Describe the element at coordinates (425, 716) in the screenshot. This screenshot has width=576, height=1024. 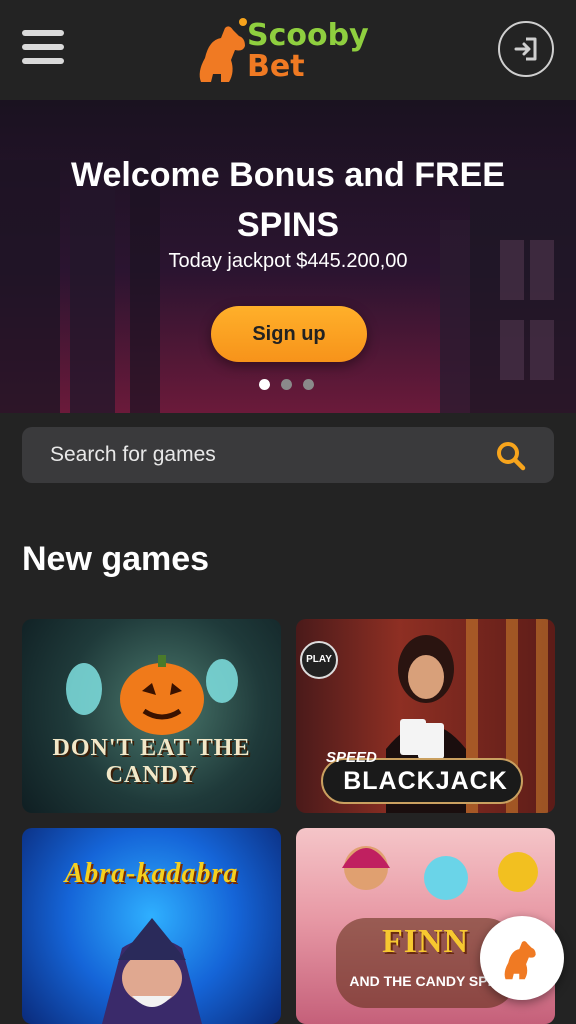
I see `game-card-speed-blackjack: PLAY SPEED BLACKJACK` at that location.